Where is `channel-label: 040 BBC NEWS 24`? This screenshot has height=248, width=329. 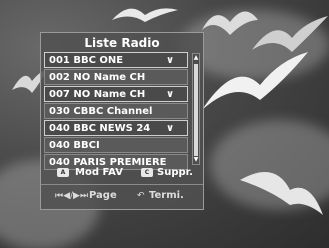
channel-label: 040 BBC NEWS 24 is located at coordinates (100, 128).